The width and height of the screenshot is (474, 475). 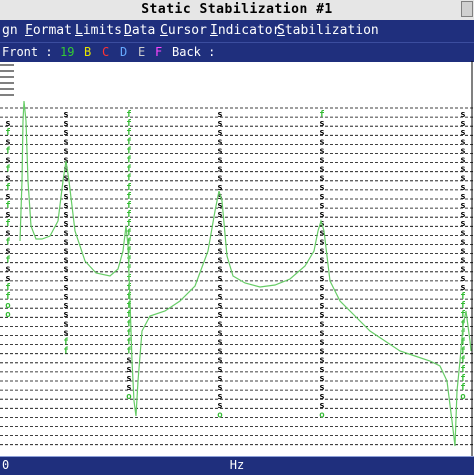 I want to click on window-control-button, so click(x=467, y=9).